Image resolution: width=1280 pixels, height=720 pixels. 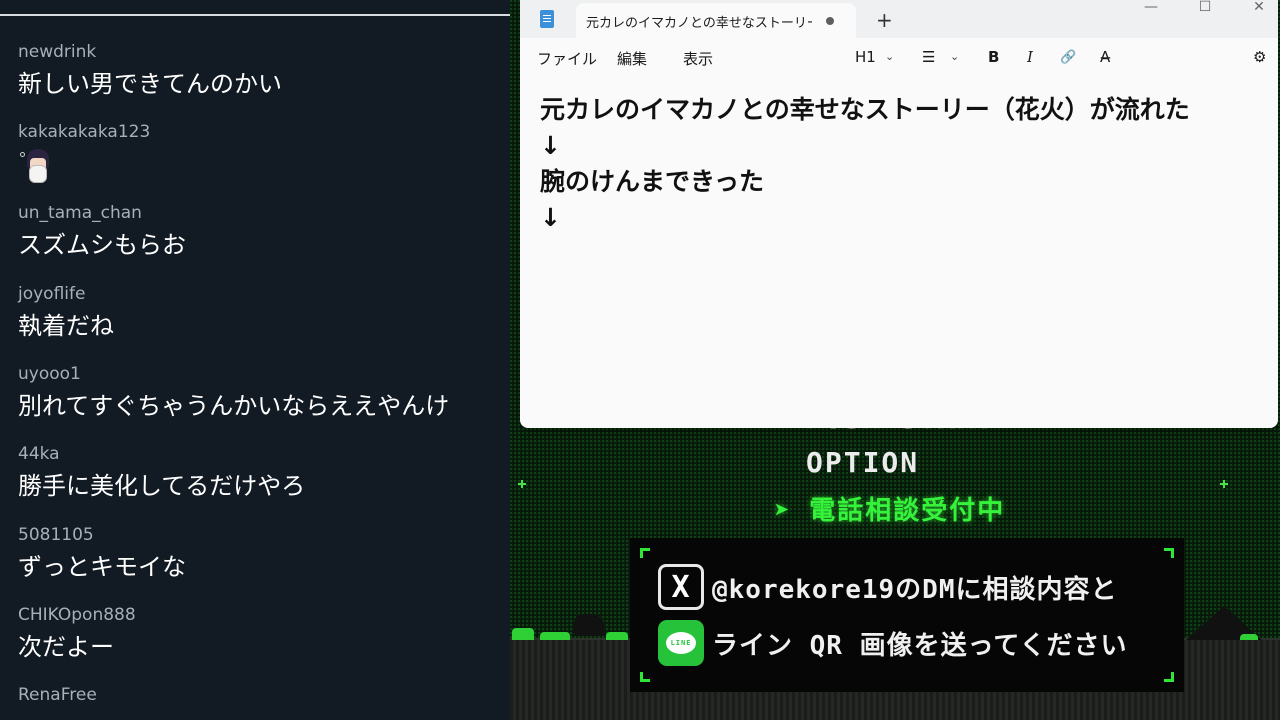 What do you see at coordinates (905, 164) in the screenshot?
I see `editor-area: 元カレのイマカノとの幸せなストーリー（花火）が流れた ↓ 腕のけんまできった ↓` at bounding box center [905, 164].